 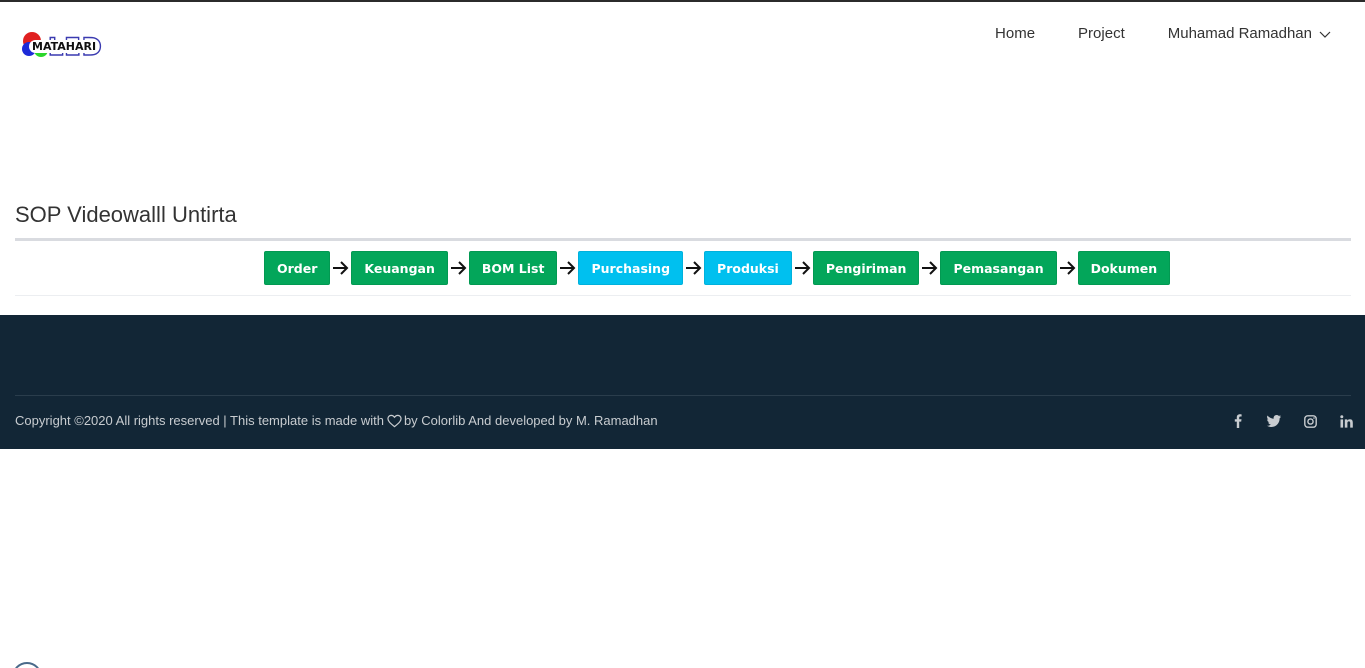 I want to click on step-pengiriman-button: Pengiriman, so click(x=866, y=268).